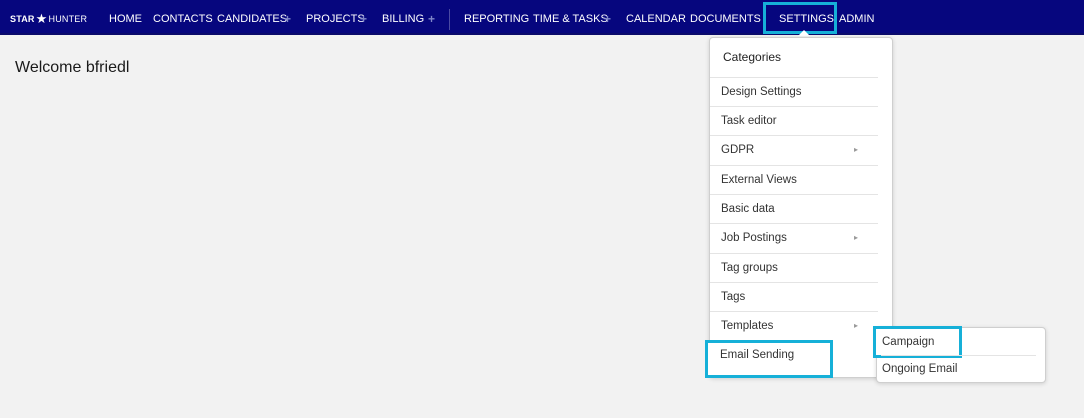 The image size is (1084, 418). What do you see at coordinates (919, 369) in the screenshot?
I see `submenu-item-ongoing-email: Ongoing Email` at bounding box center [919, 369].